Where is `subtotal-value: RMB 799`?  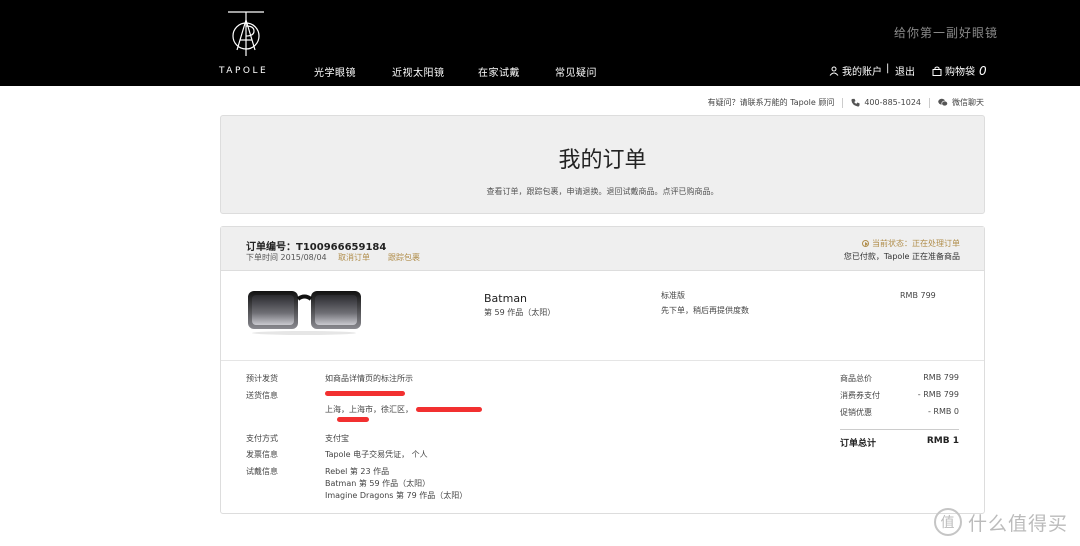
subtotal-value: RMB 799 is located at coordinates (941, 377).